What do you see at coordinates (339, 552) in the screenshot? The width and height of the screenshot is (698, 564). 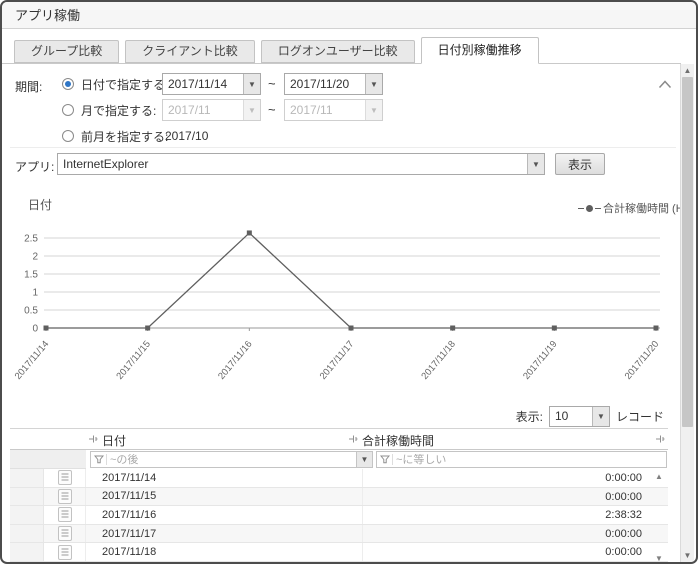 I see `table-row: 2017/11/18 0:00:00` at bounding box center [339, 552].